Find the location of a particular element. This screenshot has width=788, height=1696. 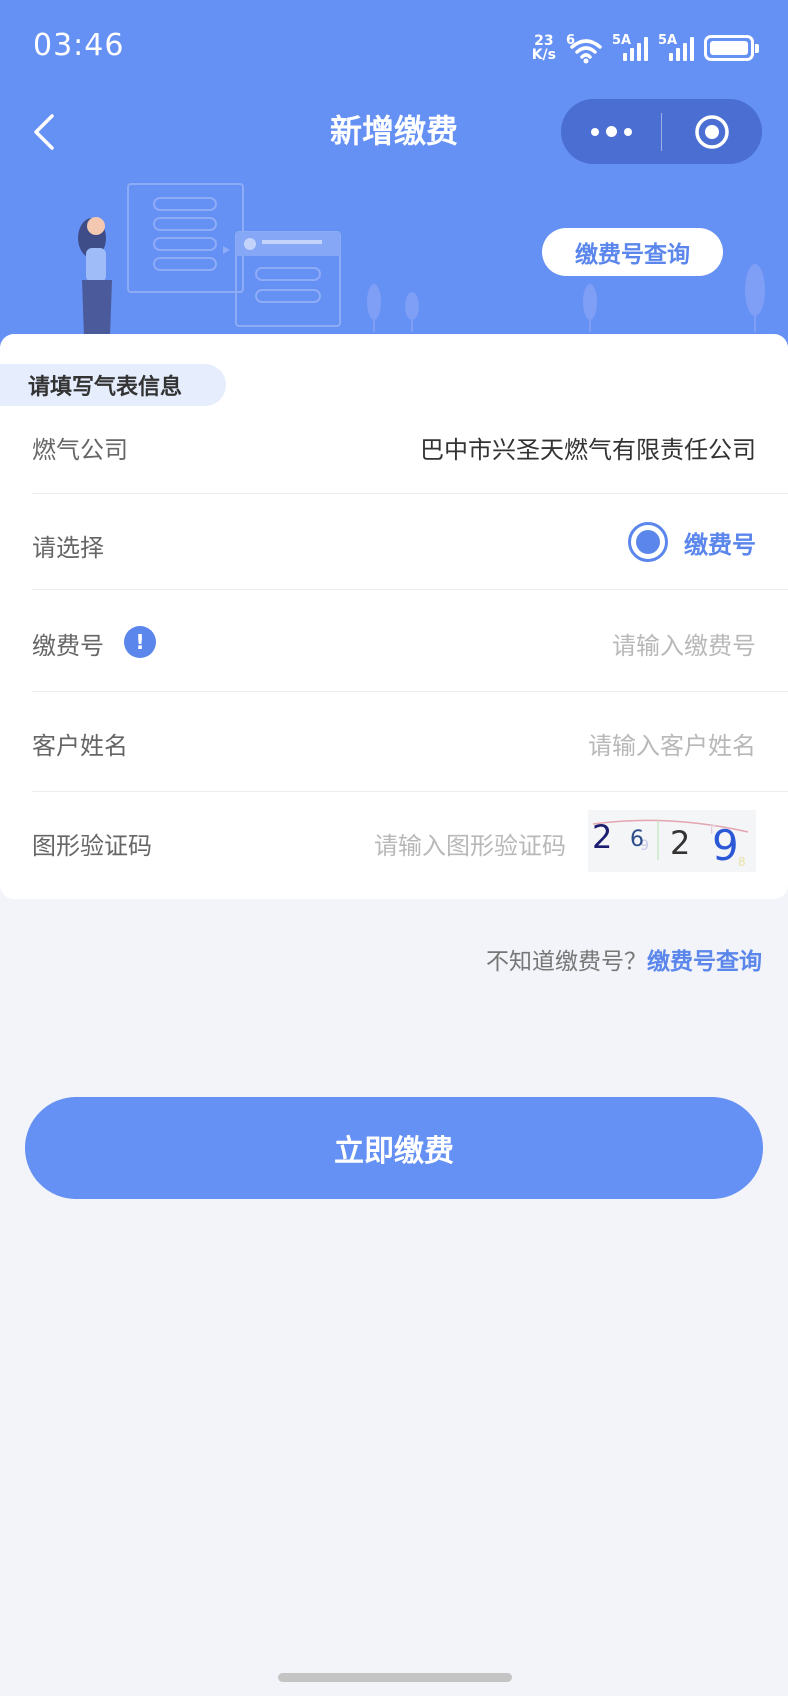

network-speed-unit: K/s is located at coordinates (543, 55).